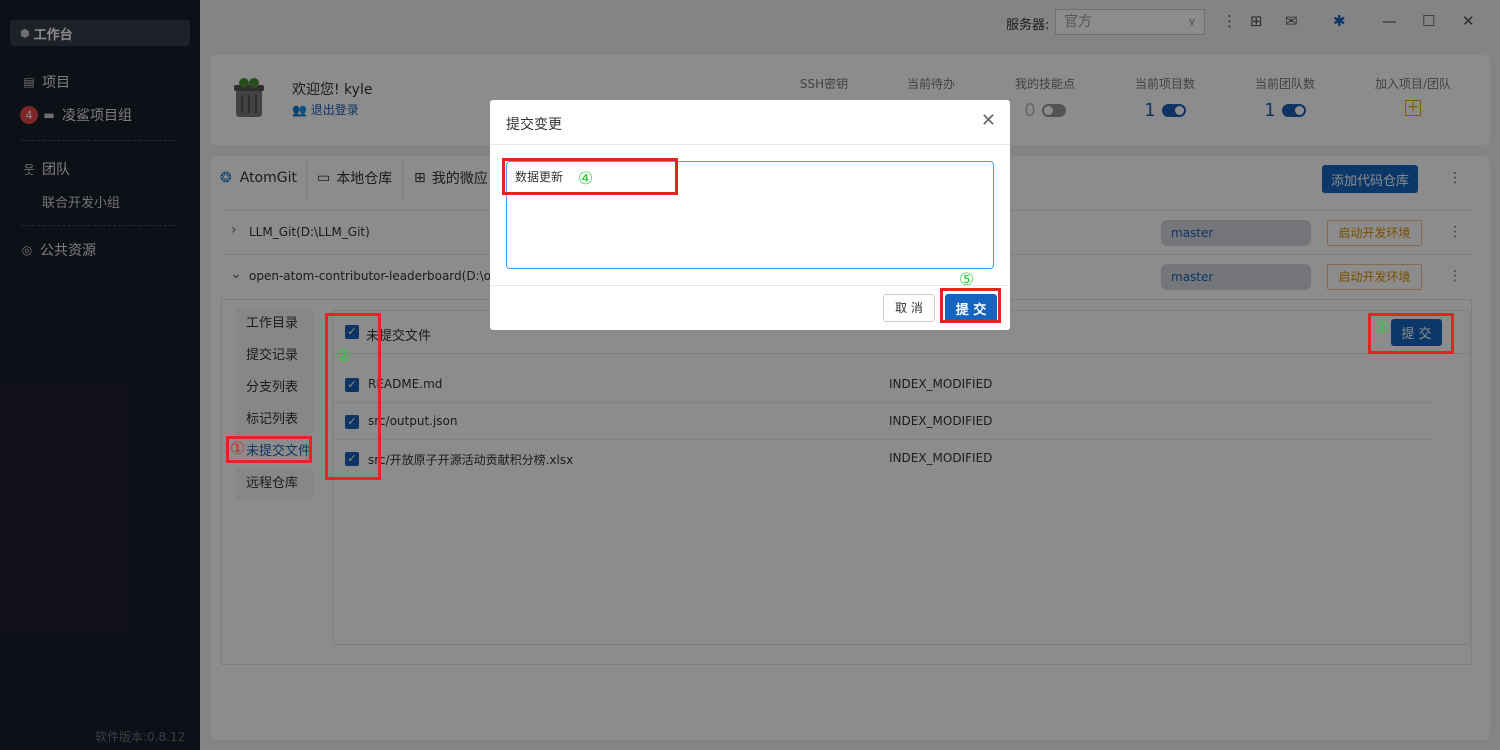 This screenshot has height=750, width=1500. I want to click on annotation-number-3: ③, so click(1382, 328).